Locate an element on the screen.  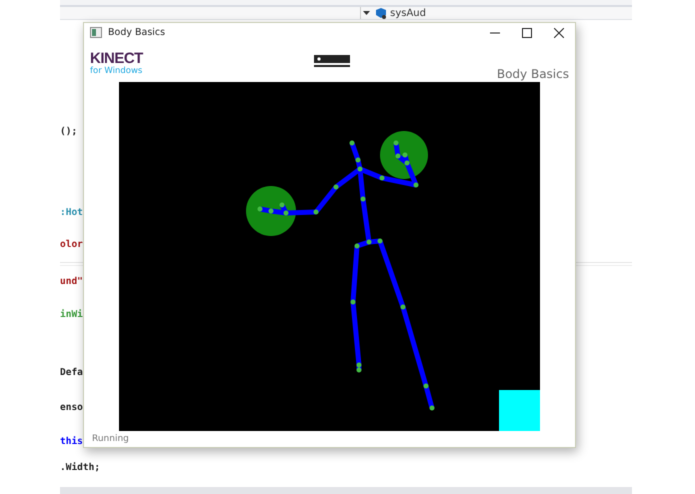
code-line: this is located at coordinates (71, 442).